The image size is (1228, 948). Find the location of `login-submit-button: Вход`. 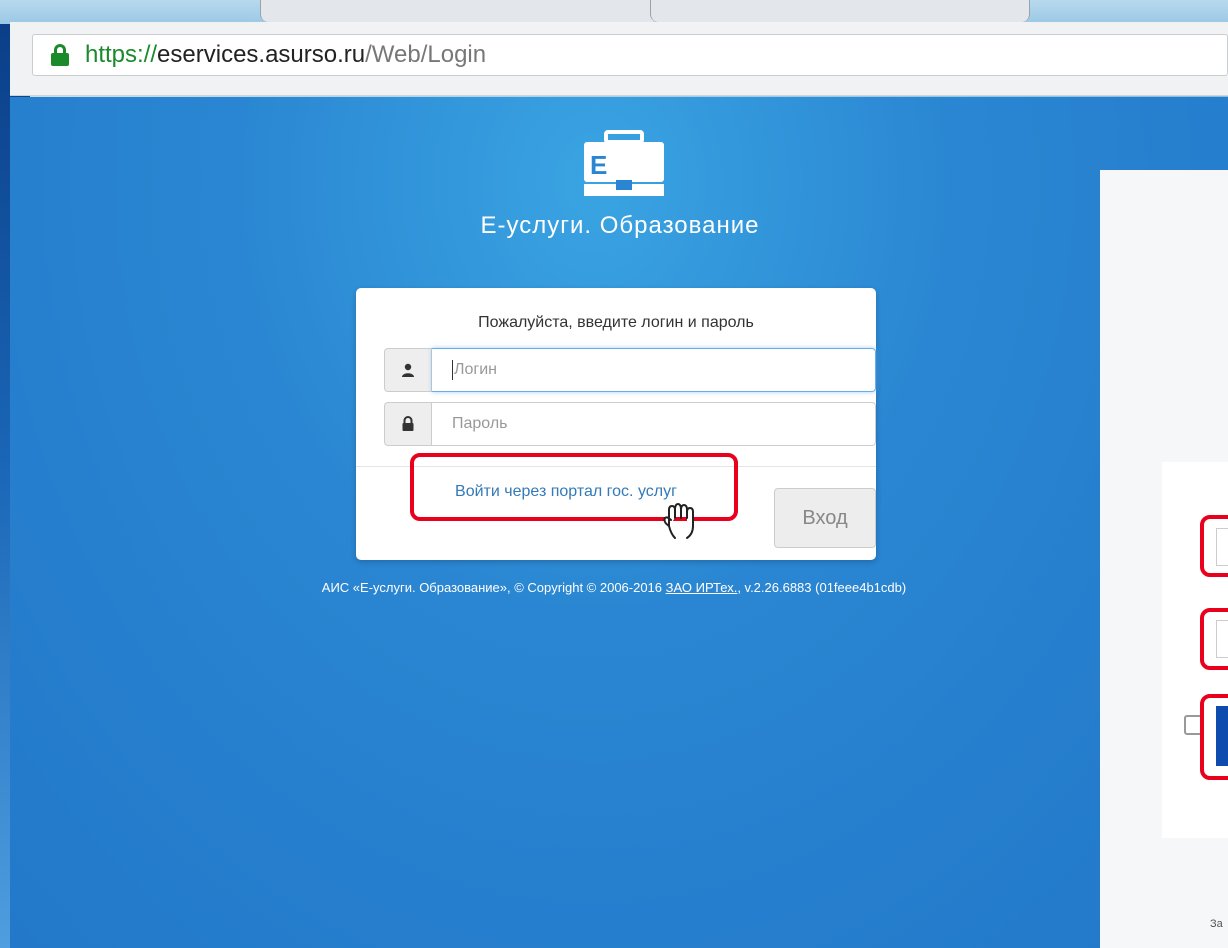

login-submit-button: Вход is located at coordinates (825, 518).